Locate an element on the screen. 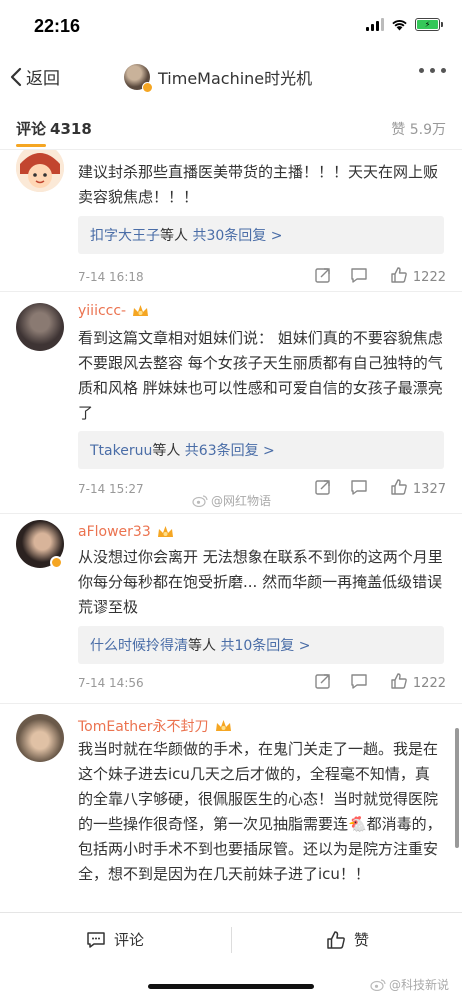  tab-active-indicator is located at coordinates (31, 145).